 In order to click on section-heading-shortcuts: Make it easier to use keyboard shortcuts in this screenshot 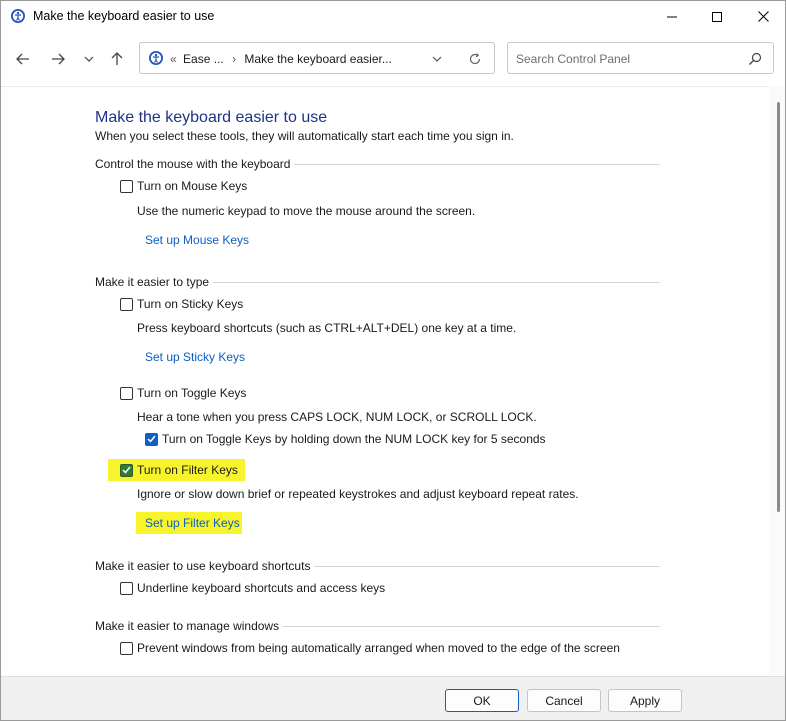, I will do `click(377, 566)`.